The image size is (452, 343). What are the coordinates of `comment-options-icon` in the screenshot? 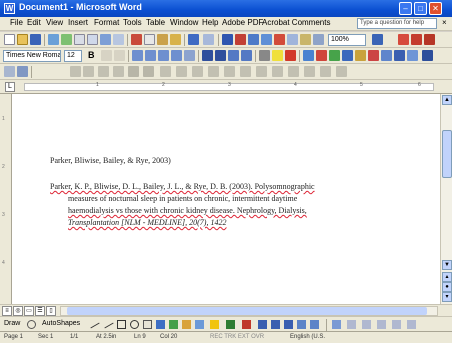 It's located at (22, 71).